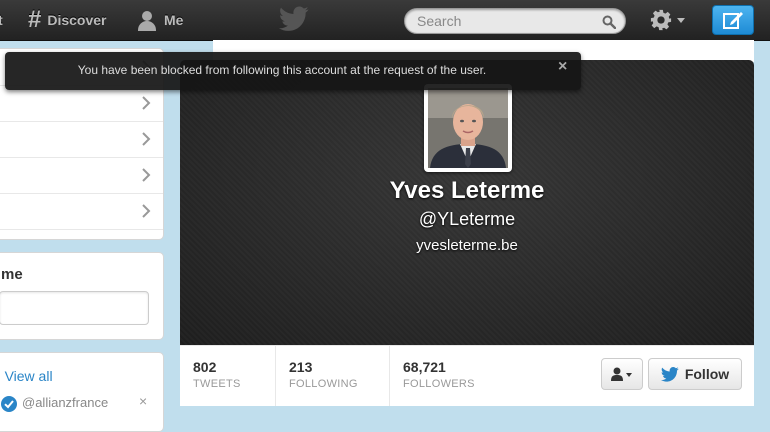  I want to click on nav-discover: # Discover, so click(67, 20).